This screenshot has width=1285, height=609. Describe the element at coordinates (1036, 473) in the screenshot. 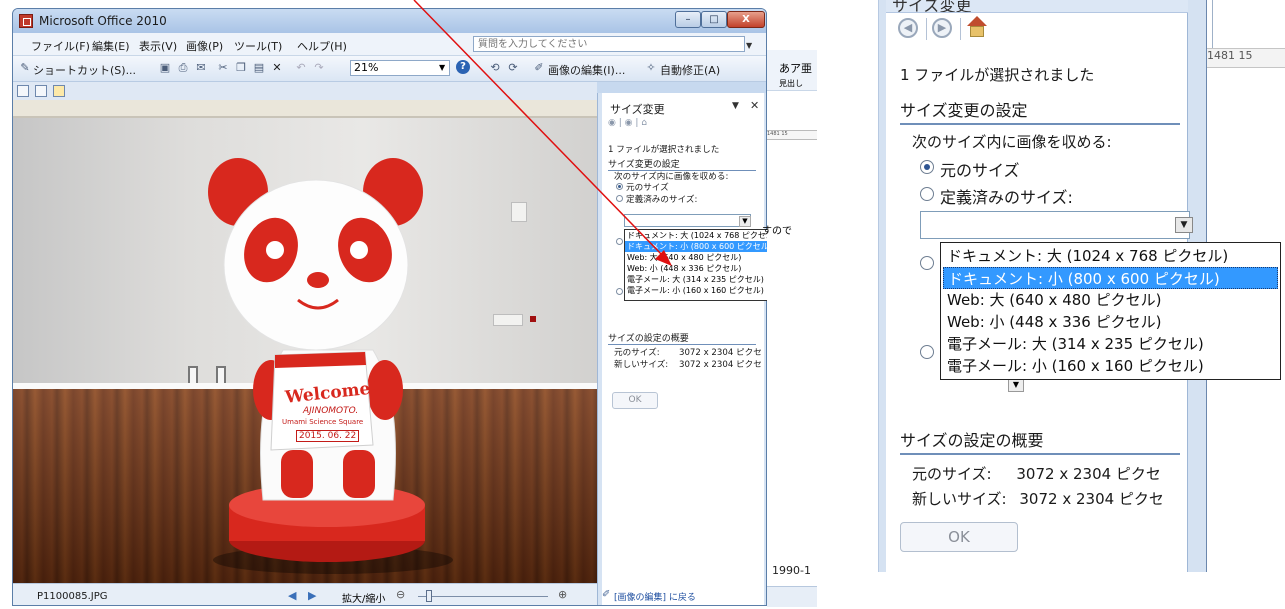

I see `zoomed-original-size-row: 元のサイズ: 3072 x 2304 ピクセ` at that location.